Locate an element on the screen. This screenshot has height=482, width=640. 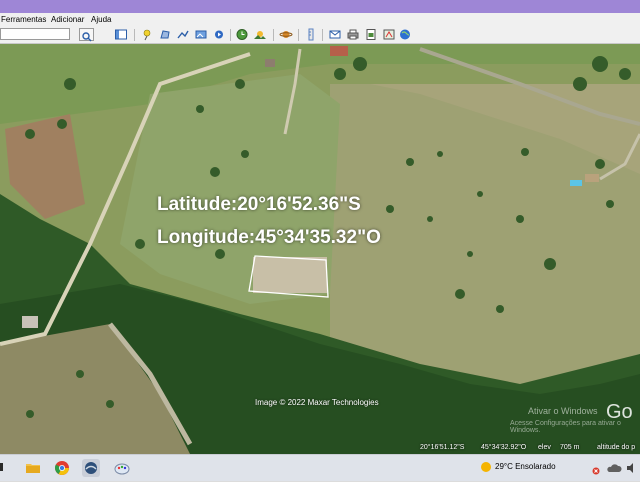
search-icon is located at coordinates (87, 37).